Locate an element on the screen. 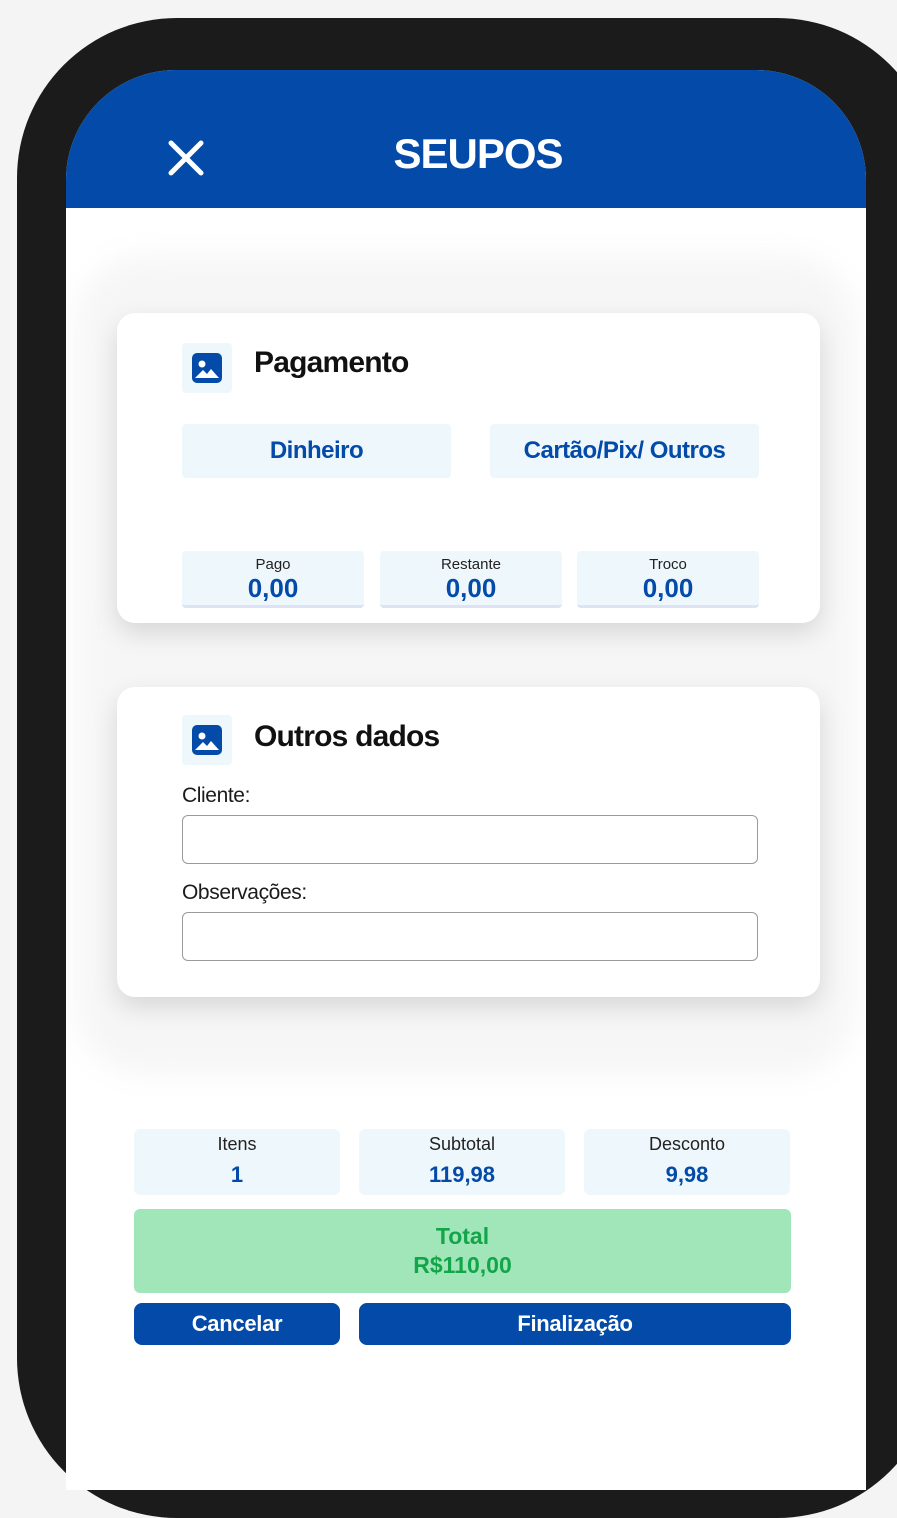 This screenshot has width=897, height=1518. total-box: Total R$110,00 is located at coordinates (462, 1251).